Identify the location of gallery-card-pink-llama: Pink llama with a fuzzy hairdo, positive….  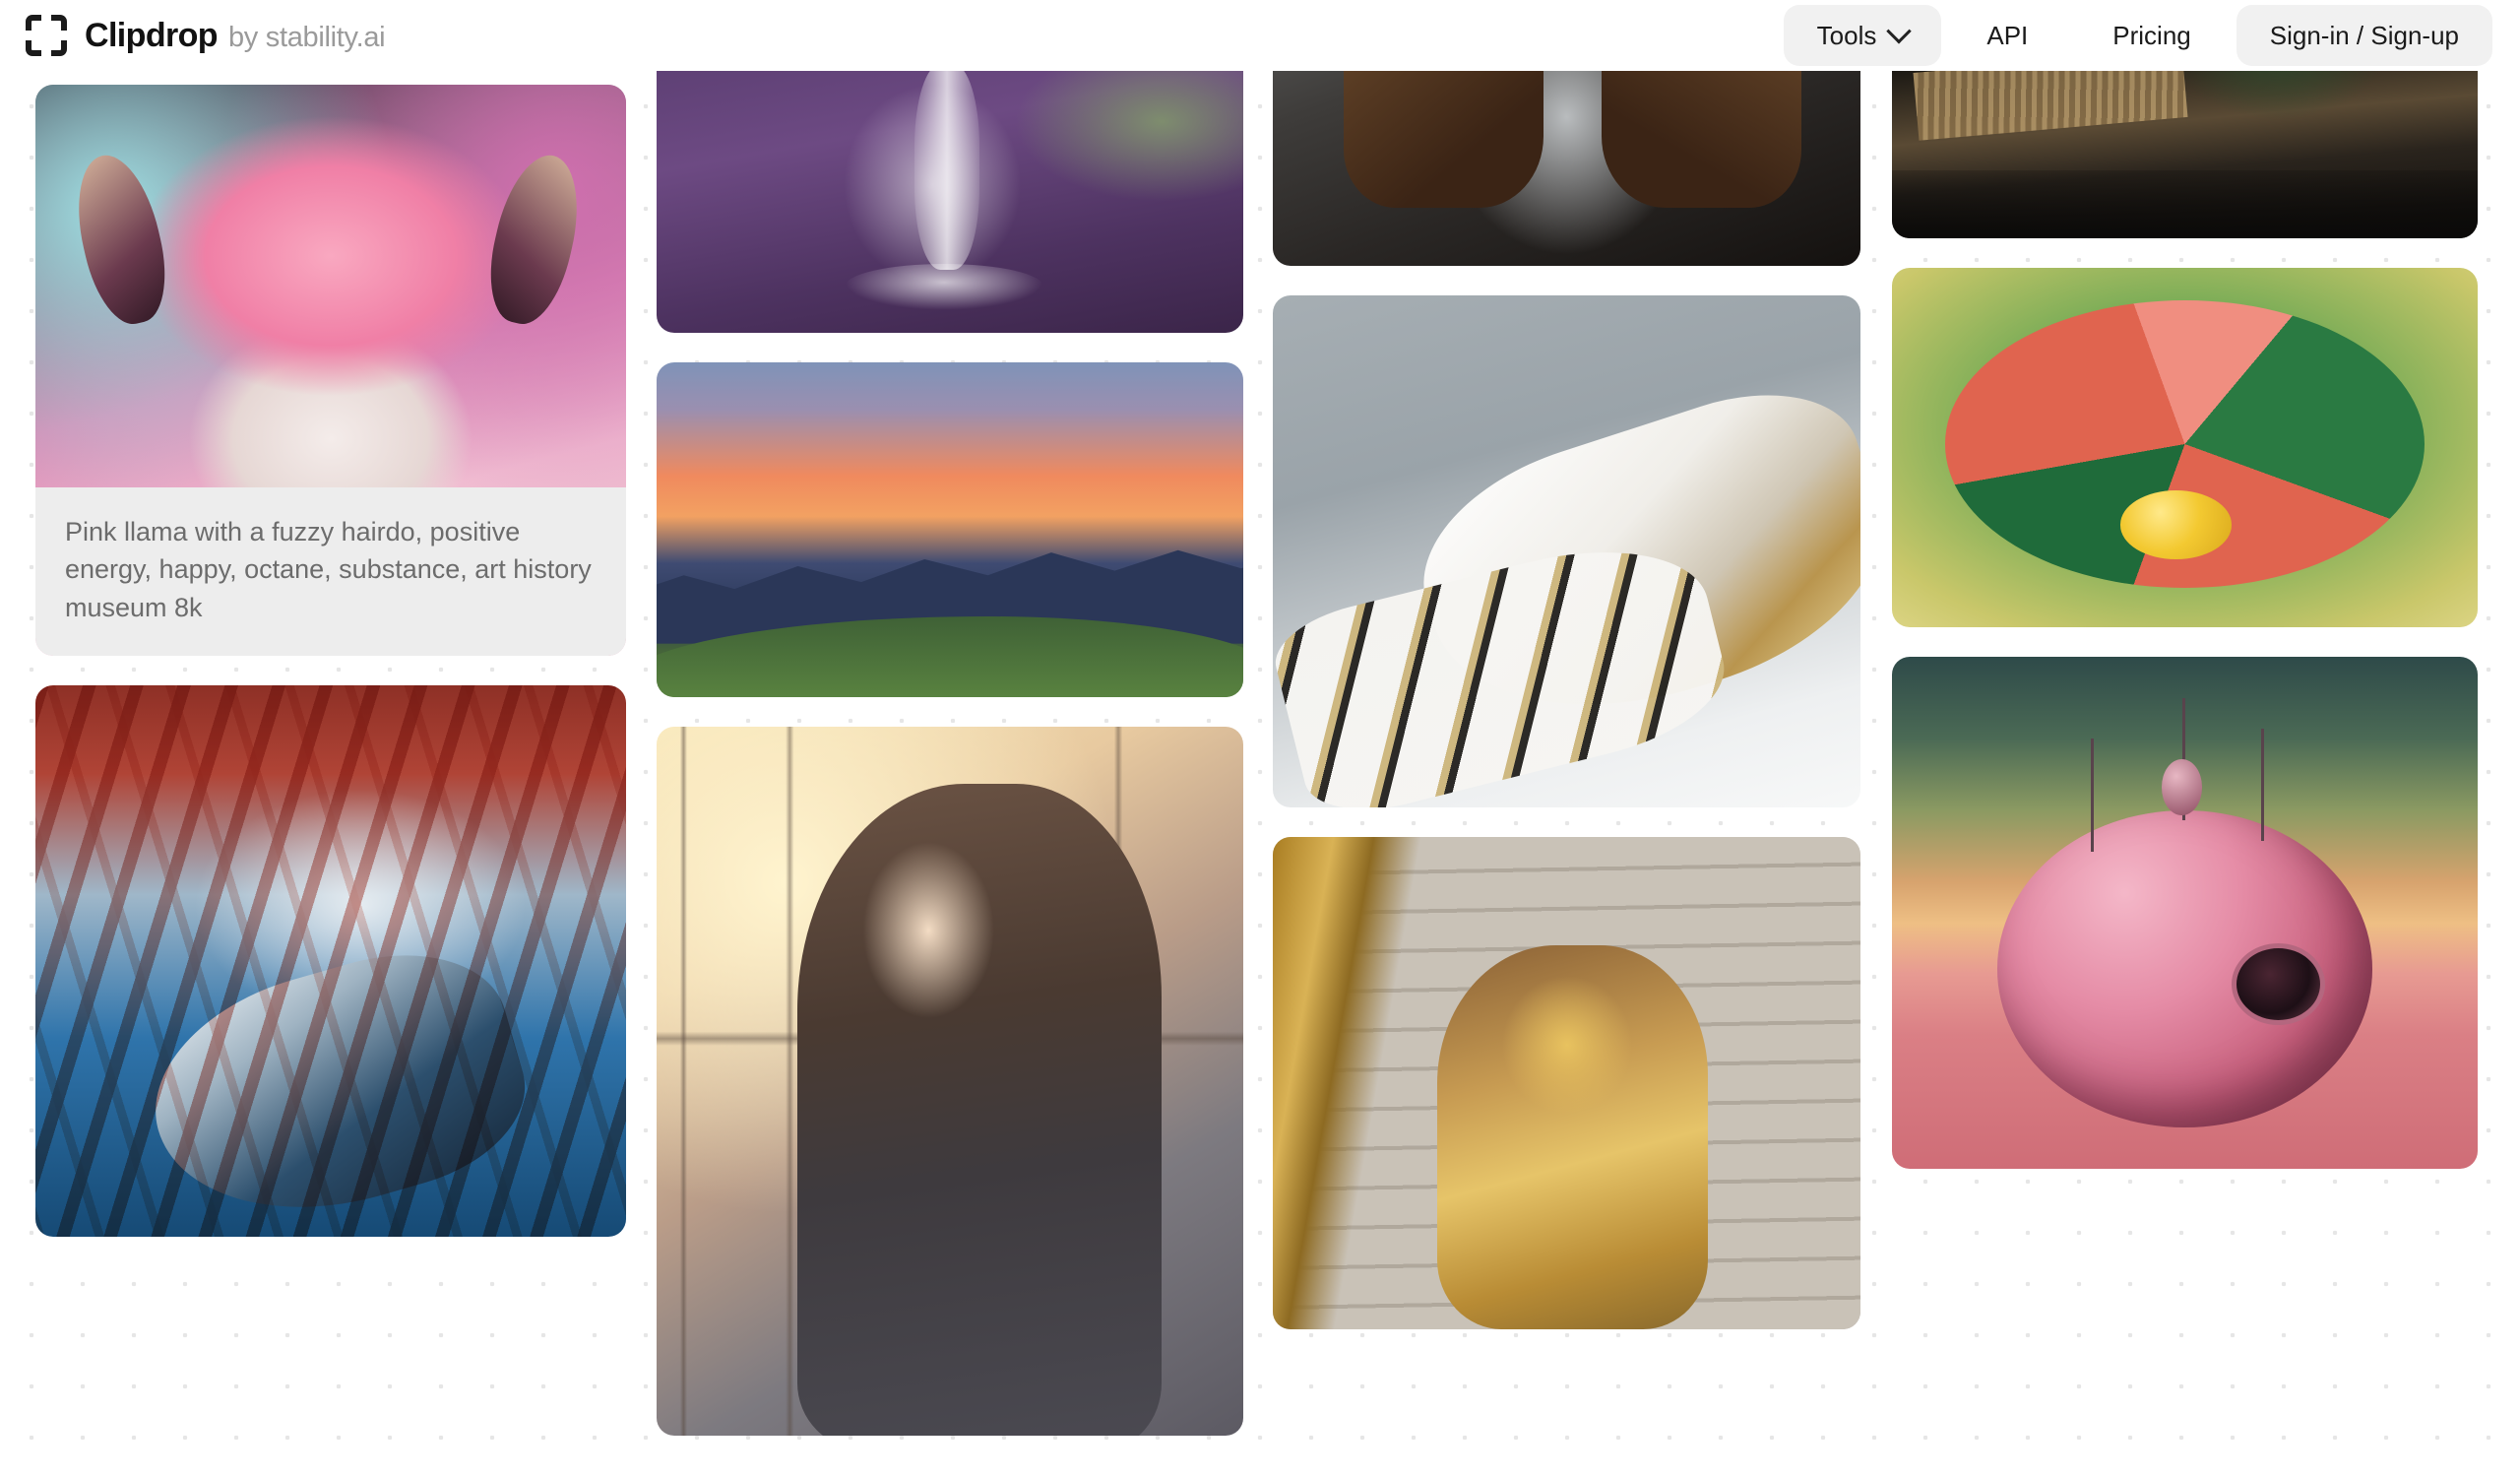
(330, 370).